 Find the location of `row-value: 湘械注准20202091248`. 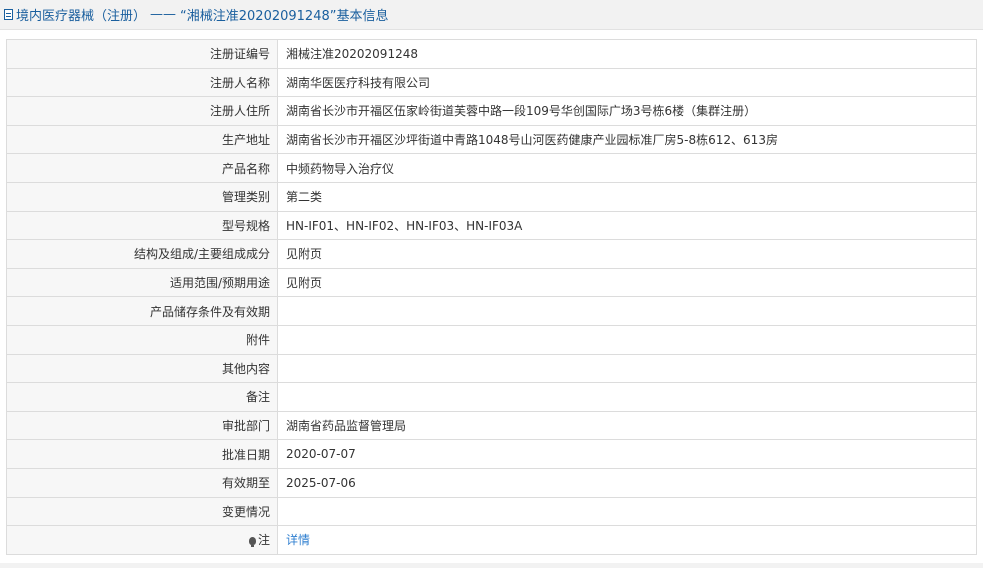

row-value: 湘械注准20202091248 is located at coordinates (627, 54).